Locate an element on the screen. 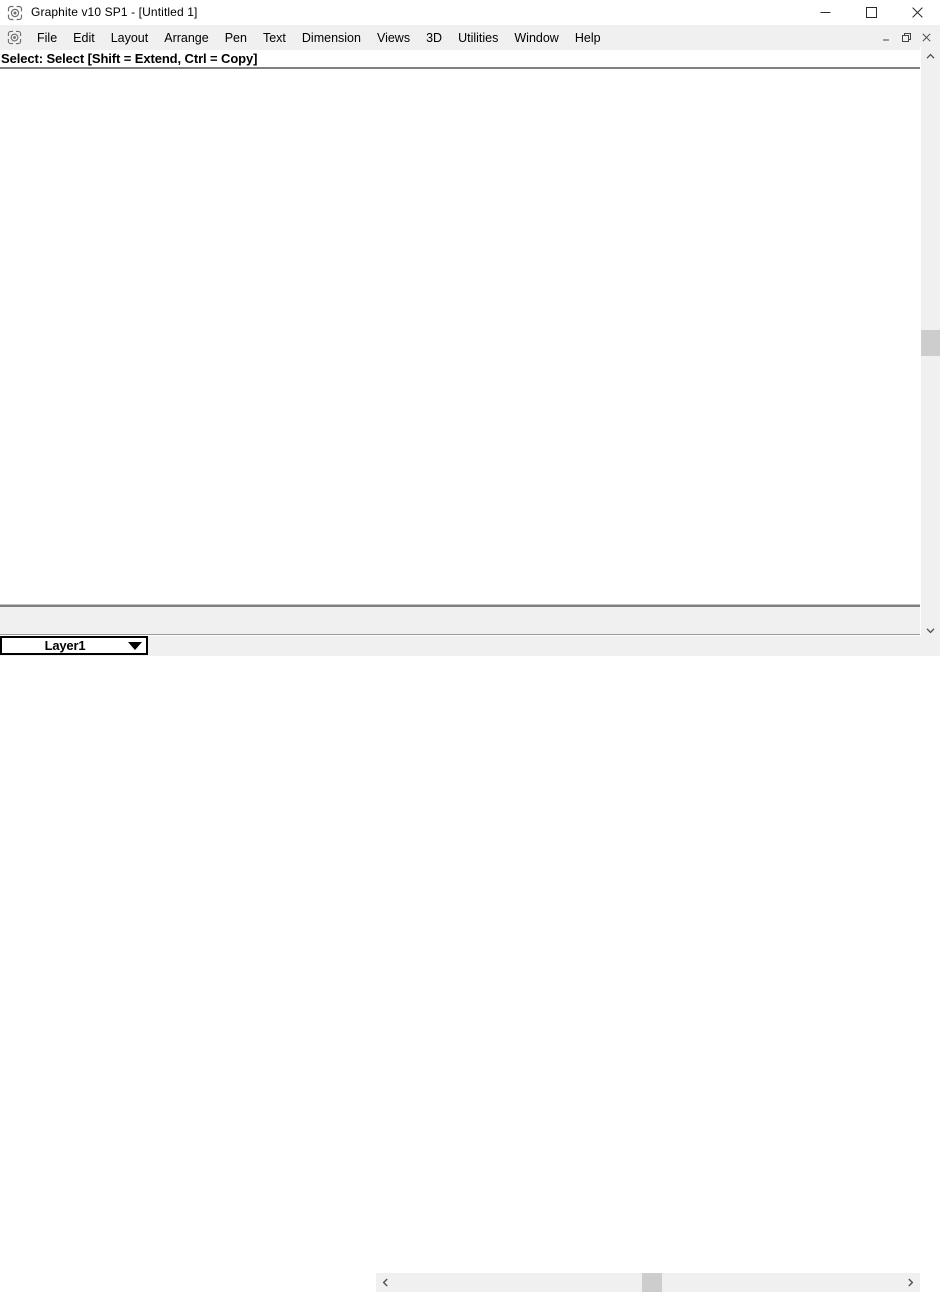 The image size is (940, 1292). chevron-left-icon is located at coordinates (385, 1282).